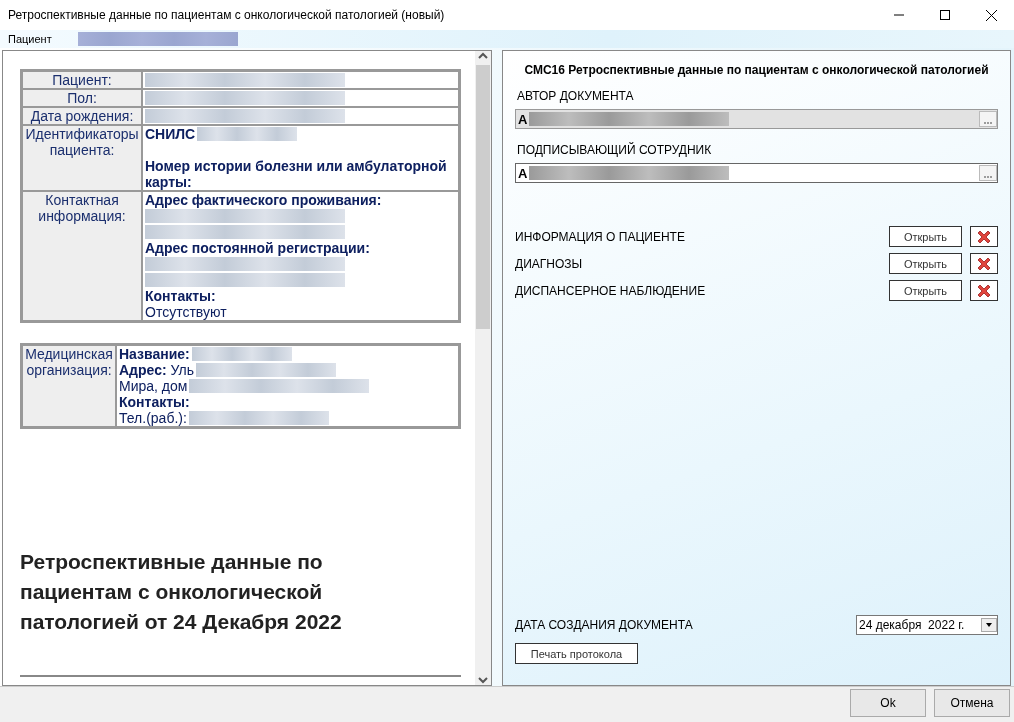  What do you see at coordinates (82, 98) in the screenshot?
I see `row-label: Пол:` at bounding box center [82, 98].